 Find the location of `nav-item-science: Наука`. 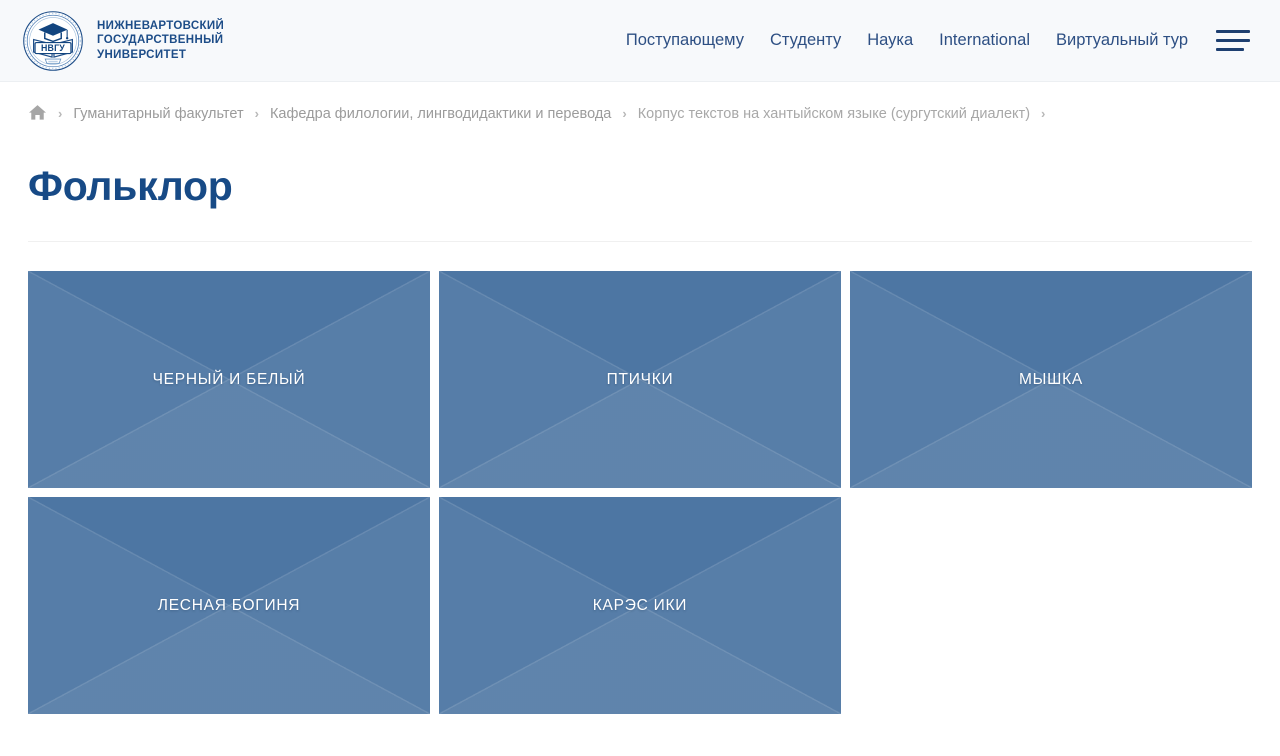

nav-item-science: Наука is located at coordinates (890, 40).